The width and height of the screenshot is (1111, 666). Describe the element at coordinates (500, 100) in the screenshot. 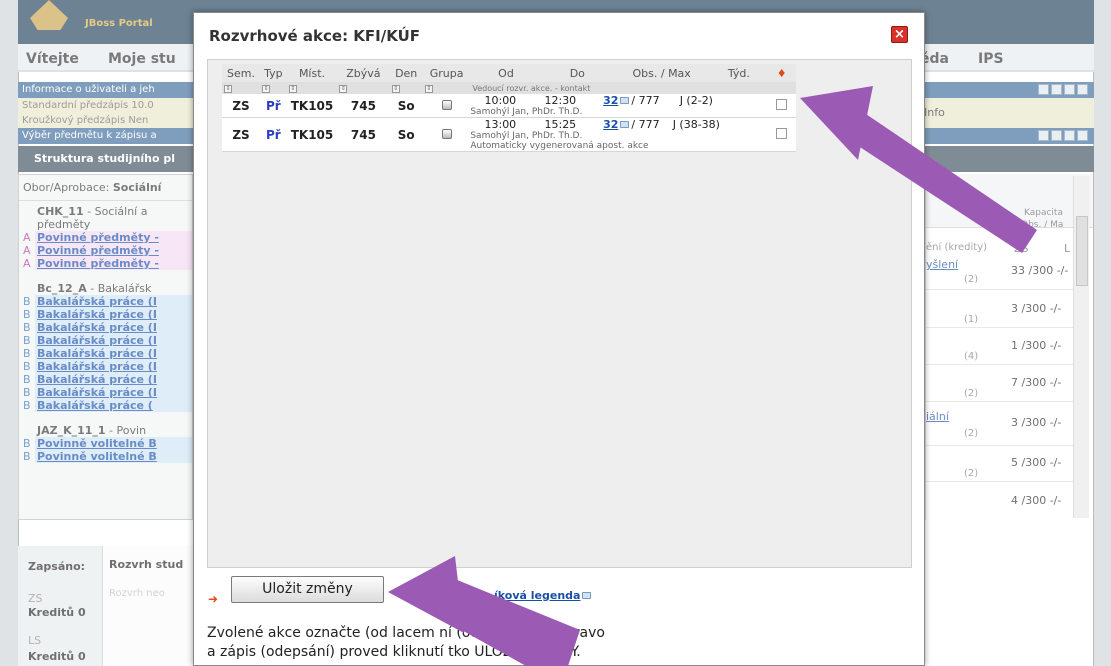

I see `cell-od: 10:00` at that location.